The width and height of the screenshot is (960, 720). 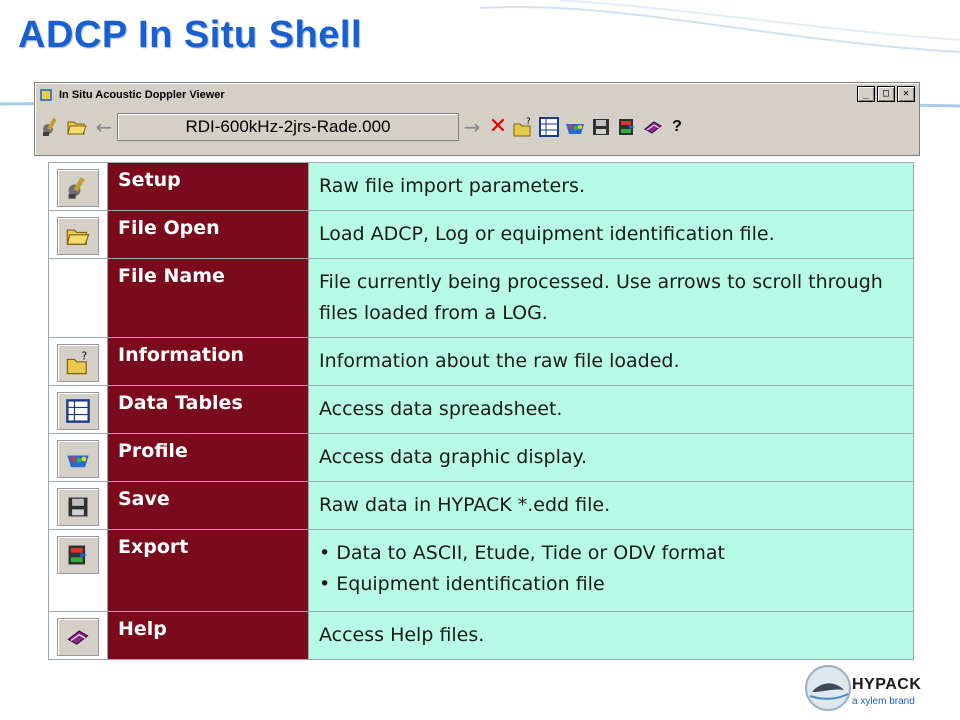 I want to click on file-open-button, so click(x=77, y=127).